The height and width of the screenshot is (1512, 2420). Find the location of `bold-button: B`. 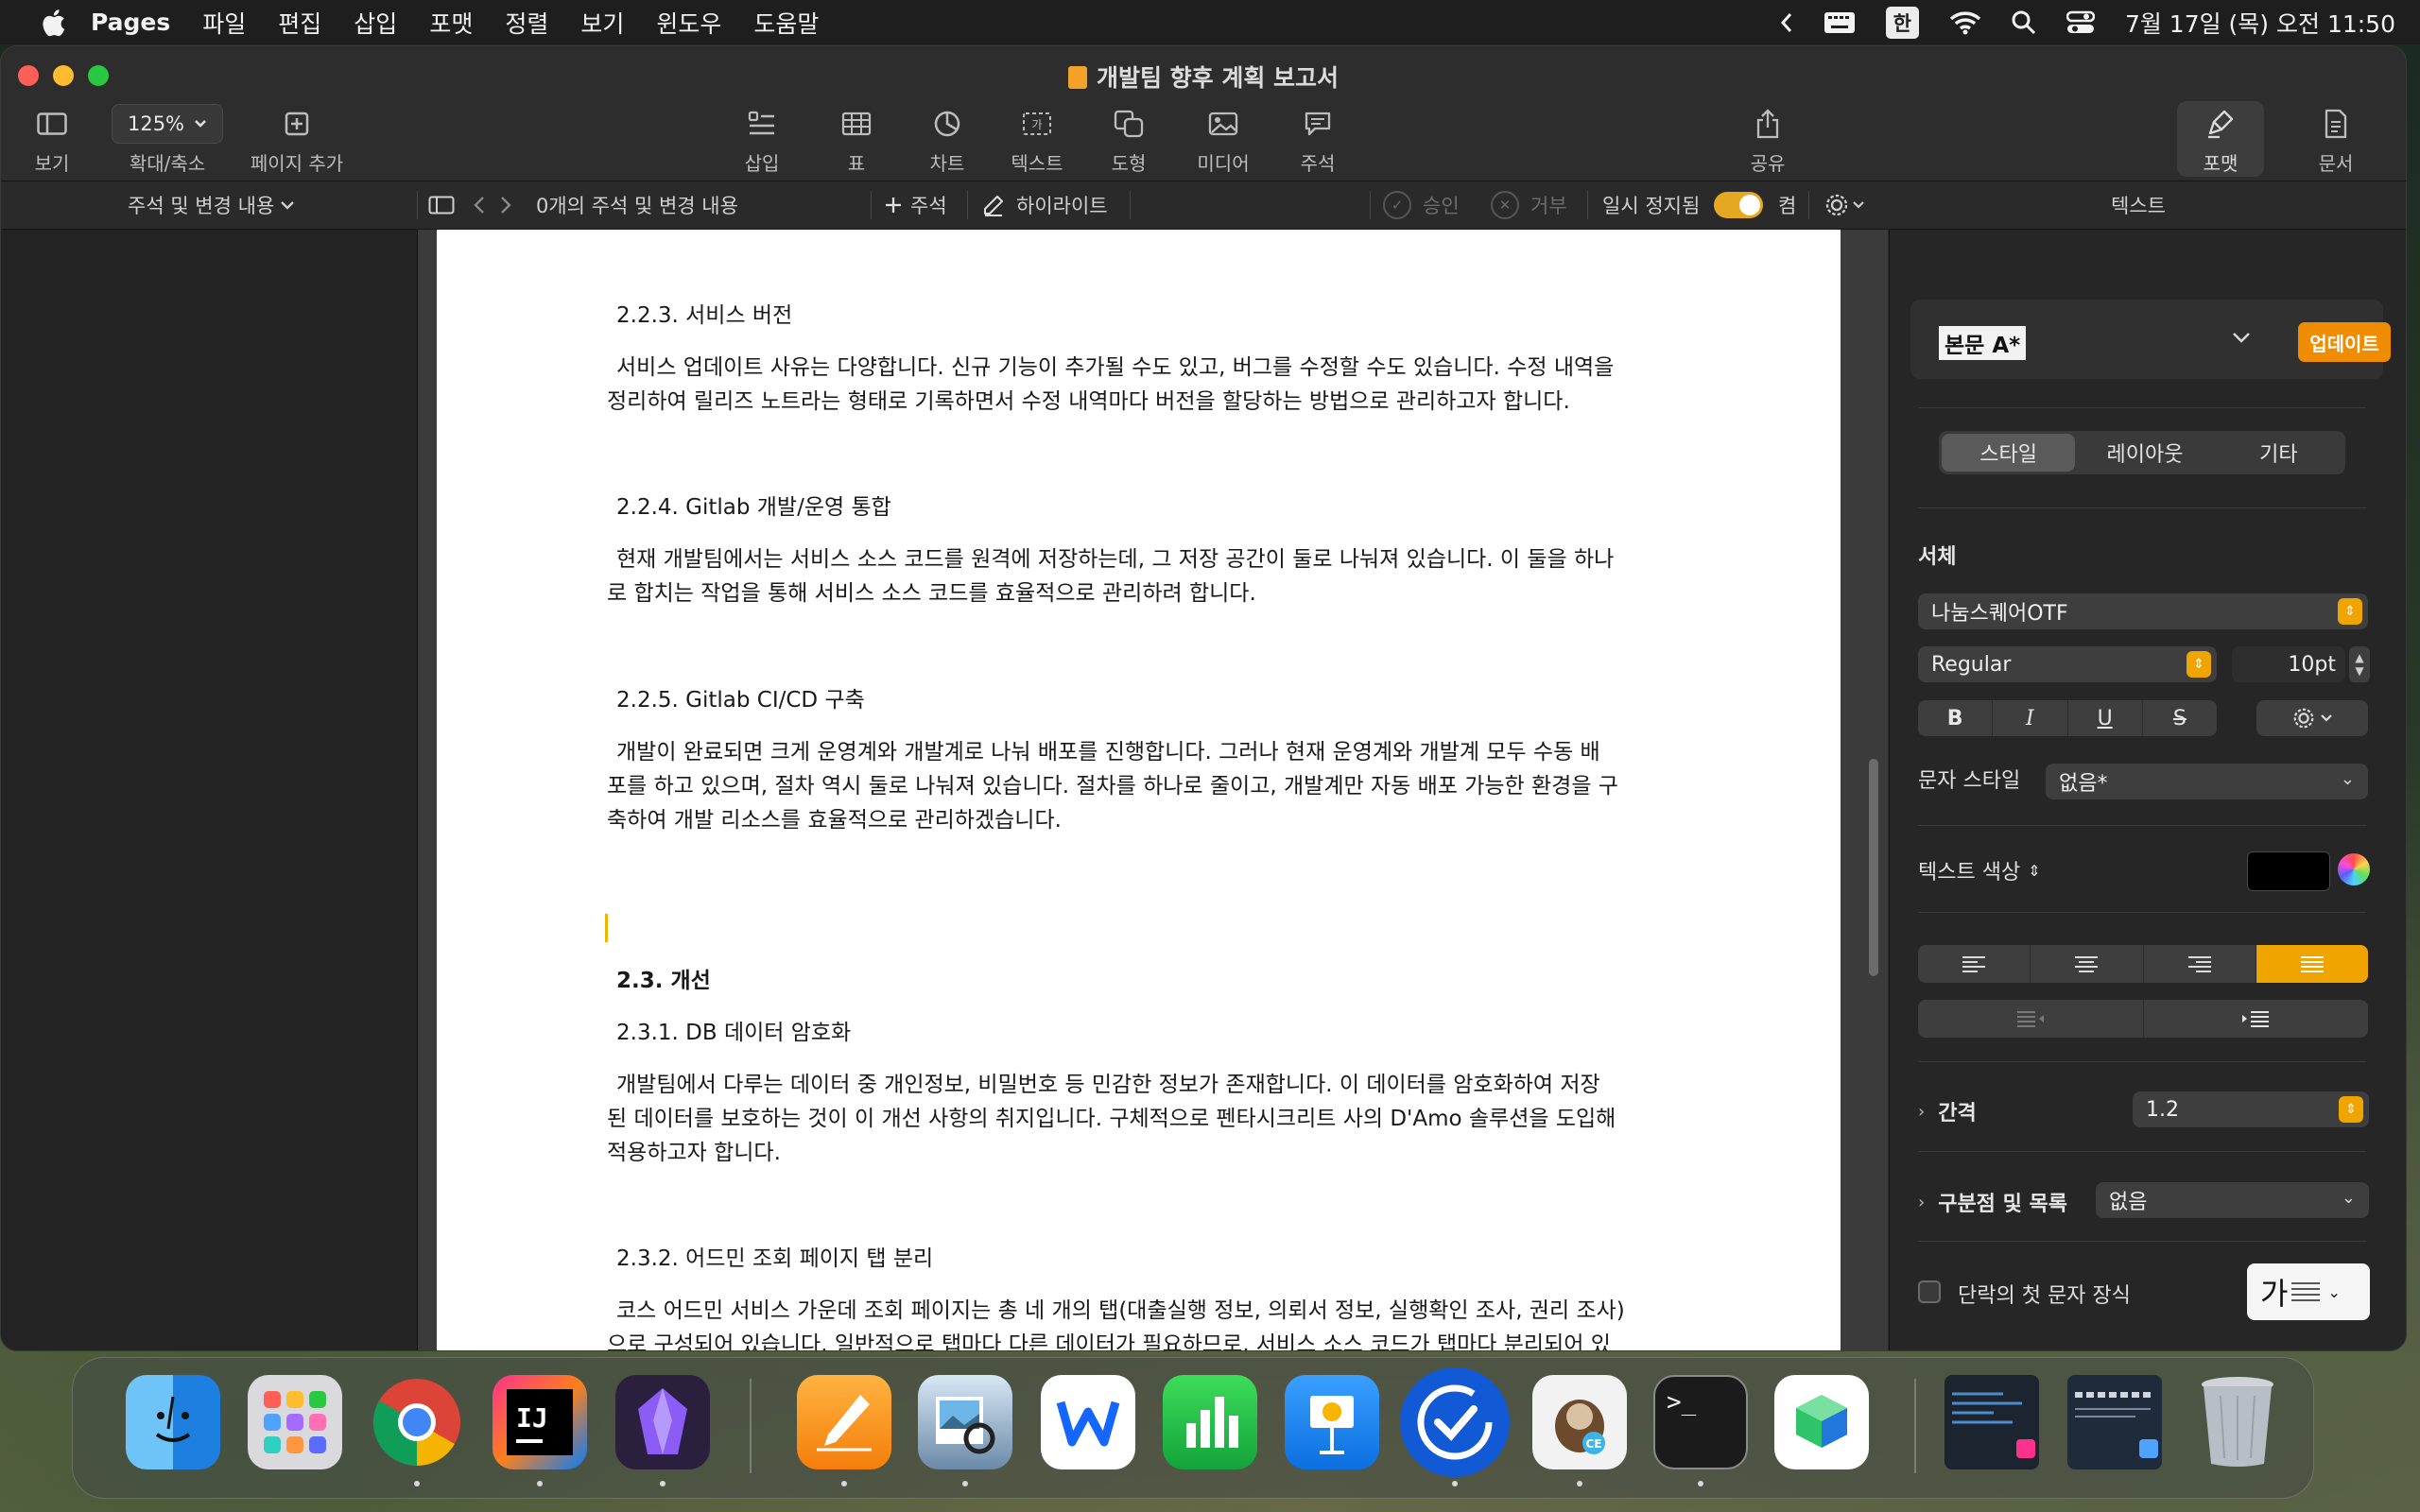

bold-button: B is located at coordinates (1956, 718).